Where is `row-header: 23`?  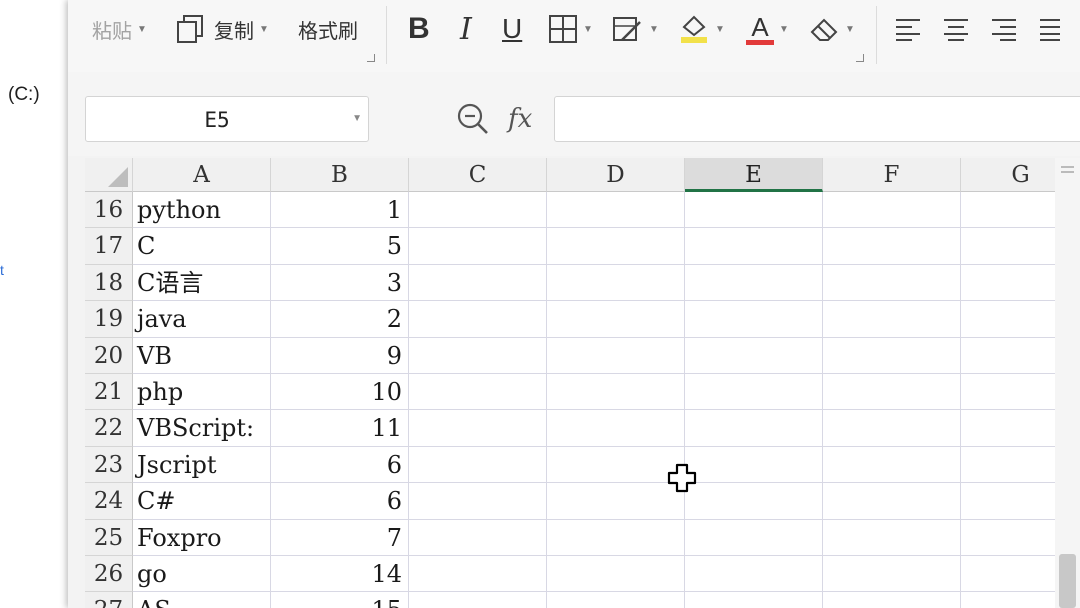 row-header: 23 is located at coordinates (109, 465).